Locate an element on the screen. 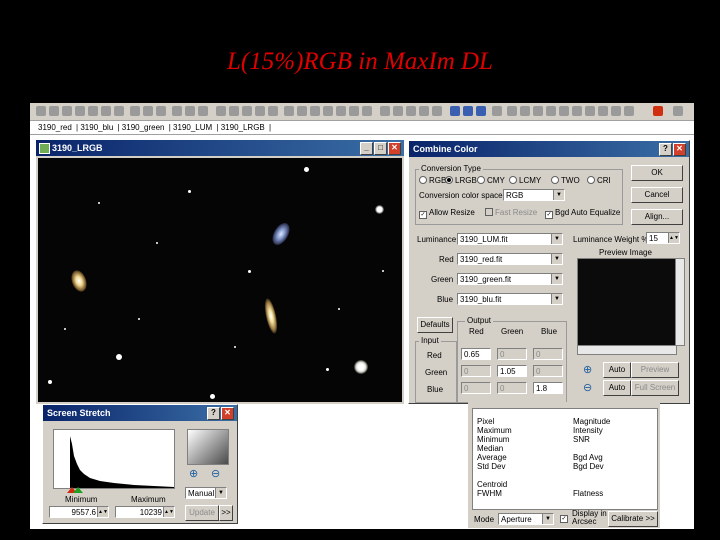 The height and width of the screenshot is (540, 720). preview-horizontal-scrollbar is located at coordinates (627, 350).